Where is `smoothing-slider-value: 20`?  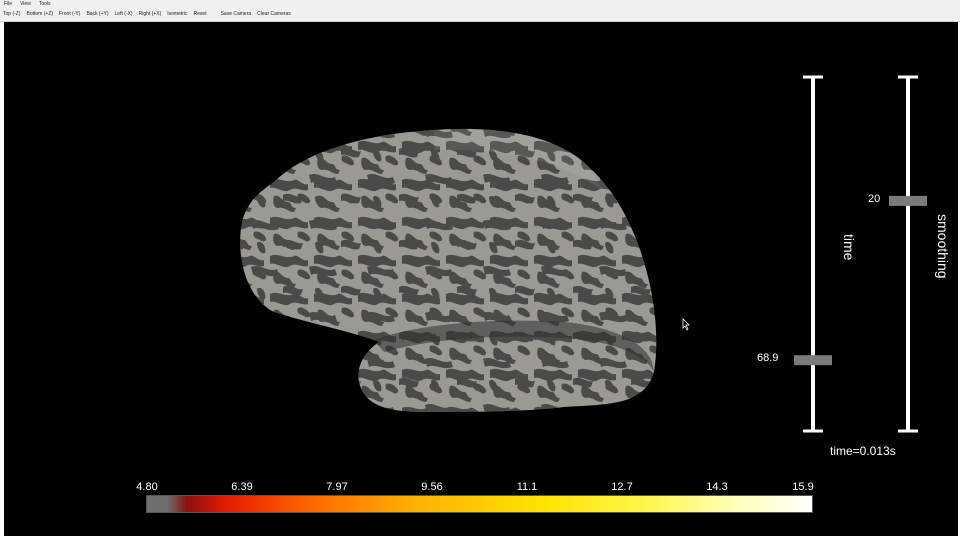 smoothing-slider-value: 20 is located at coordinates (874, 198).